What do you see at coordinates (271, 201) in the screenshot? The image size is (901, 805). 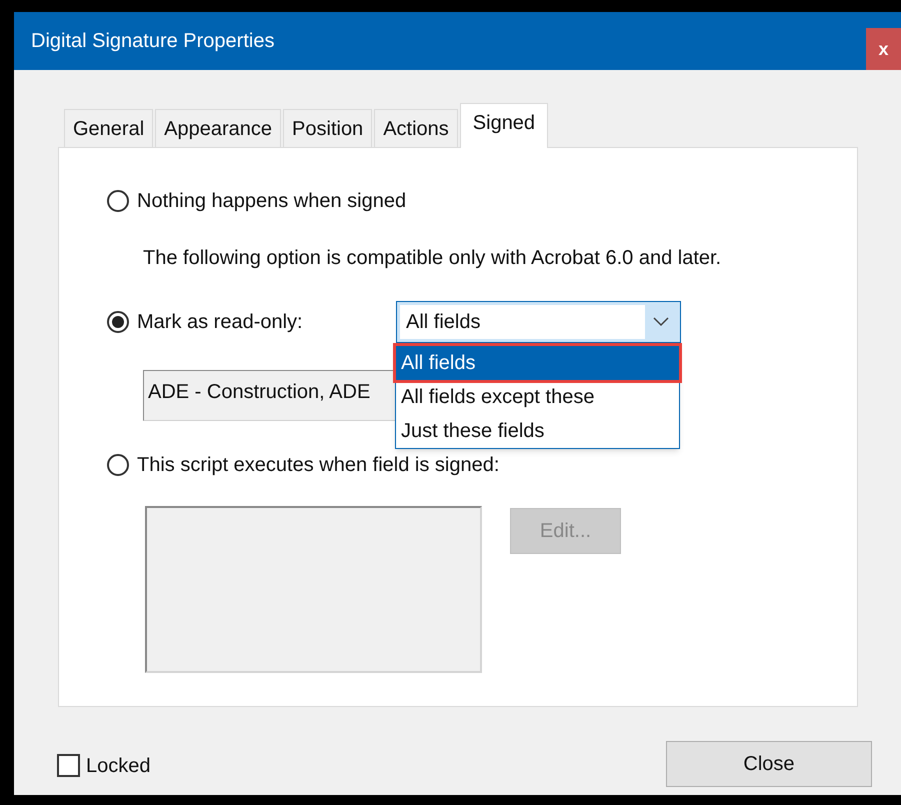 I see `radio-label: Nothing happens when signed` at bounding box center [271, 201].